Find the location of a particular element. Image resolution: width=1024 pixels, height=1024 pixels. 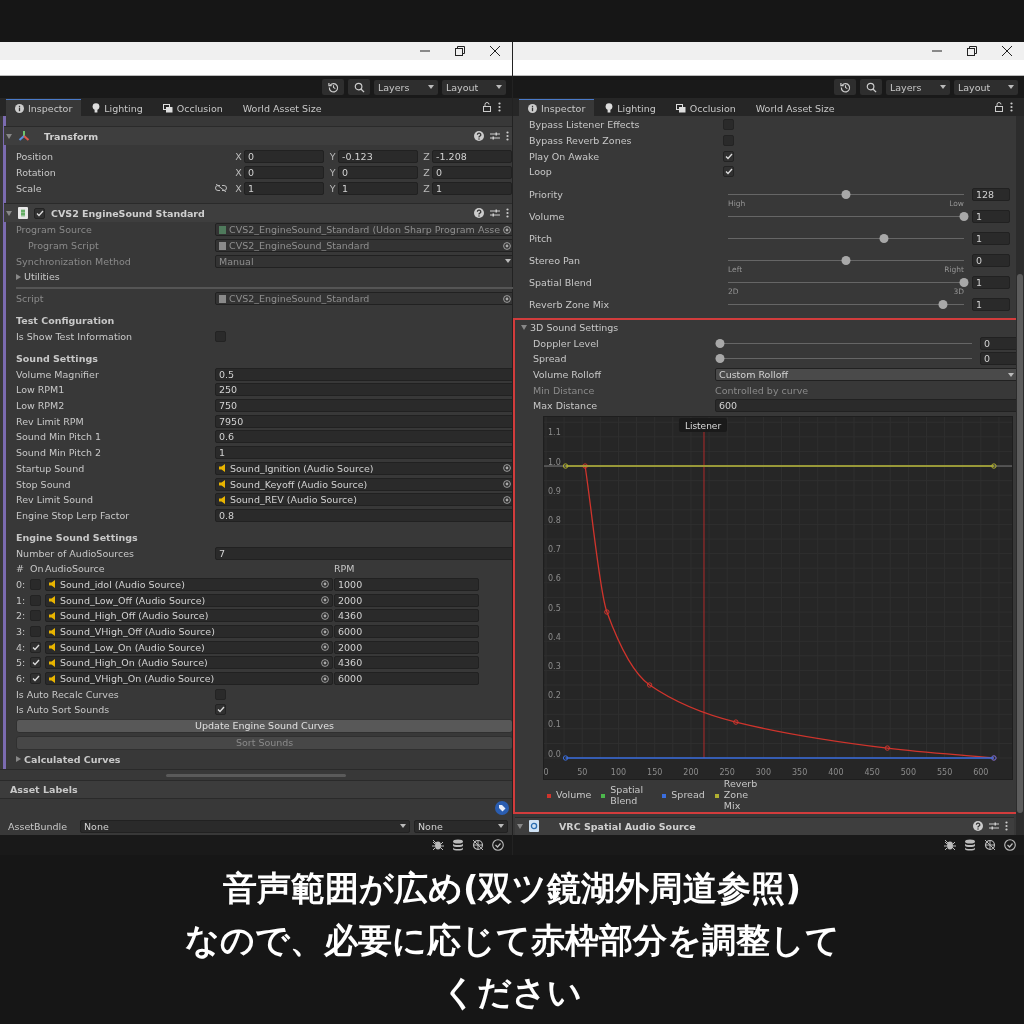

axis-tick-label: 50 is located at coordinates (582, 772).